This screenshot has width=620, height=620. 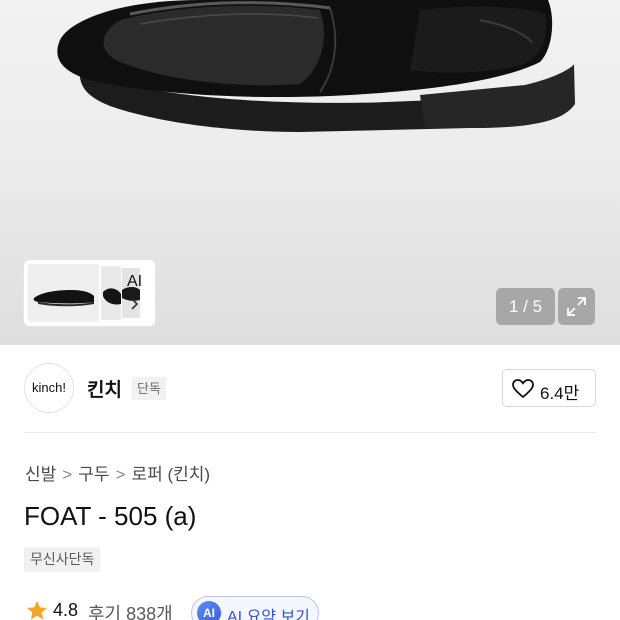 I want to click on section-divider, so click(x=310, y=432).